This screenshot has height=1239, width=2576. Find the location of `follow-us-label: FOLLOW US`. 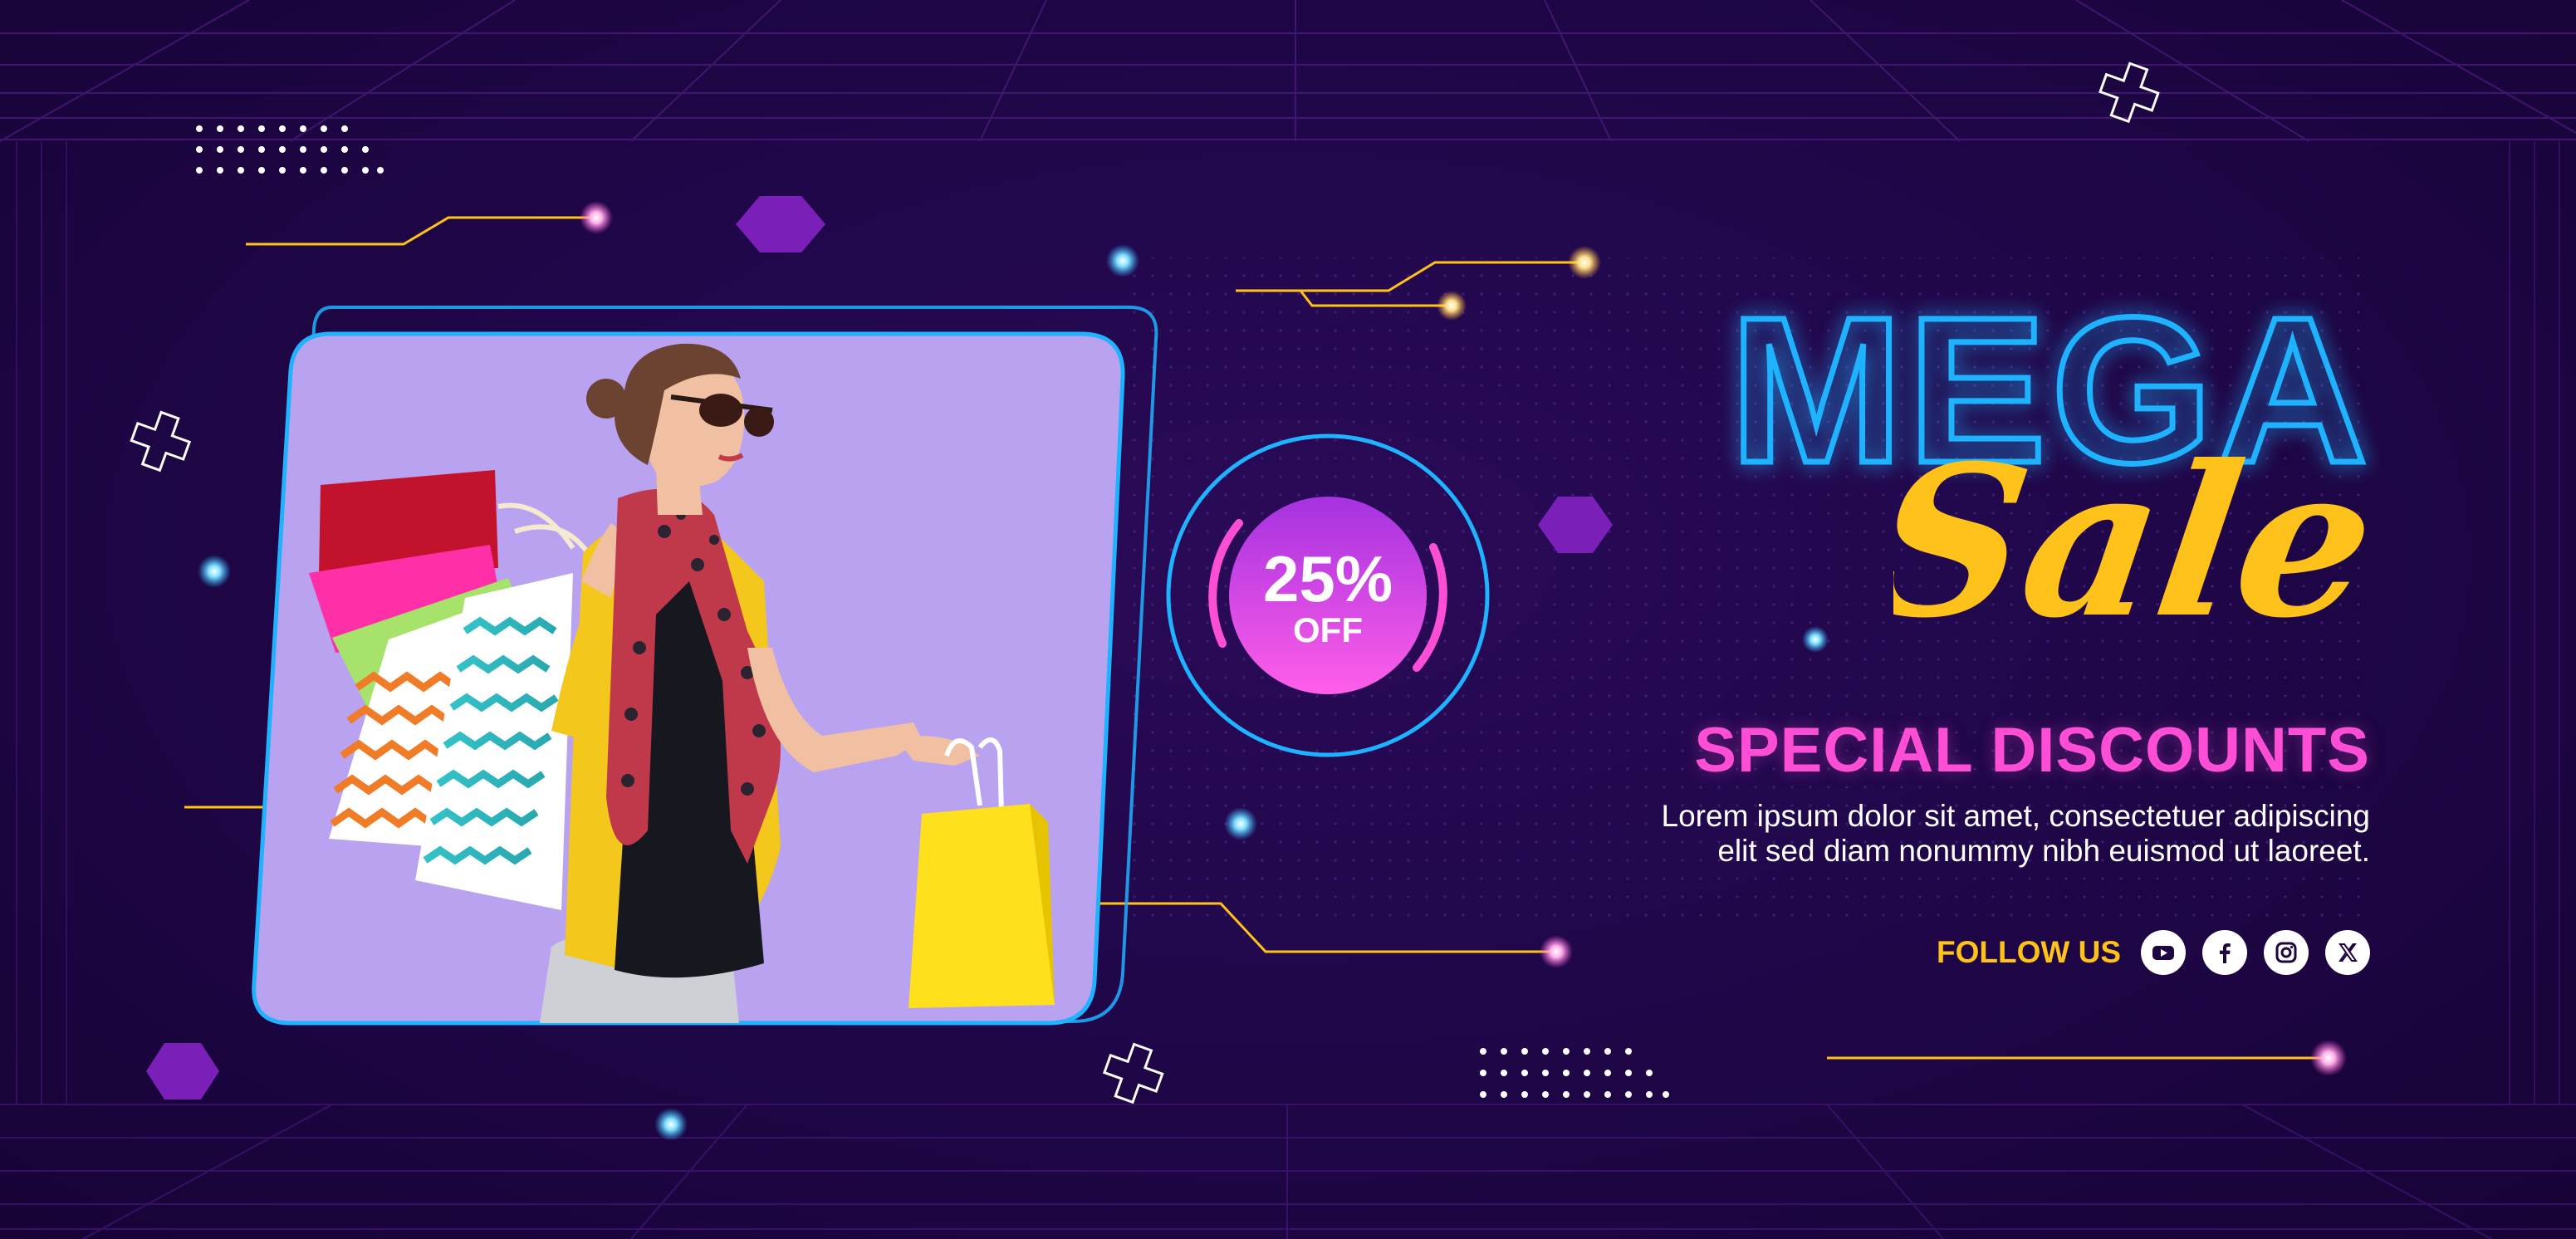

follow-us-label: FOLLOW US is located at coordinates (2029, 952).